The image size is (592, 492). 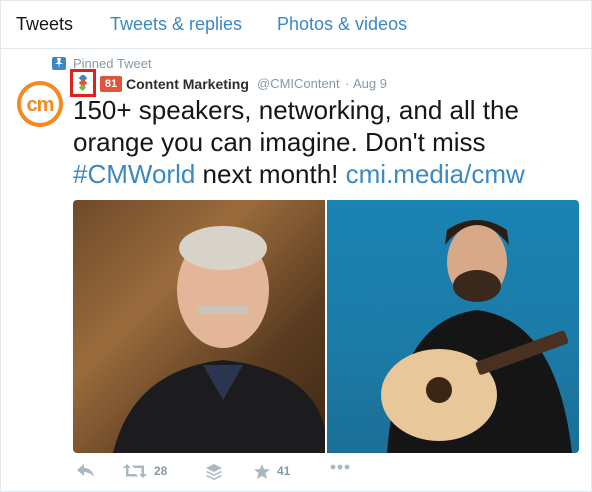 I want to click on retweet-button: 28, so click(x=148, y=472).